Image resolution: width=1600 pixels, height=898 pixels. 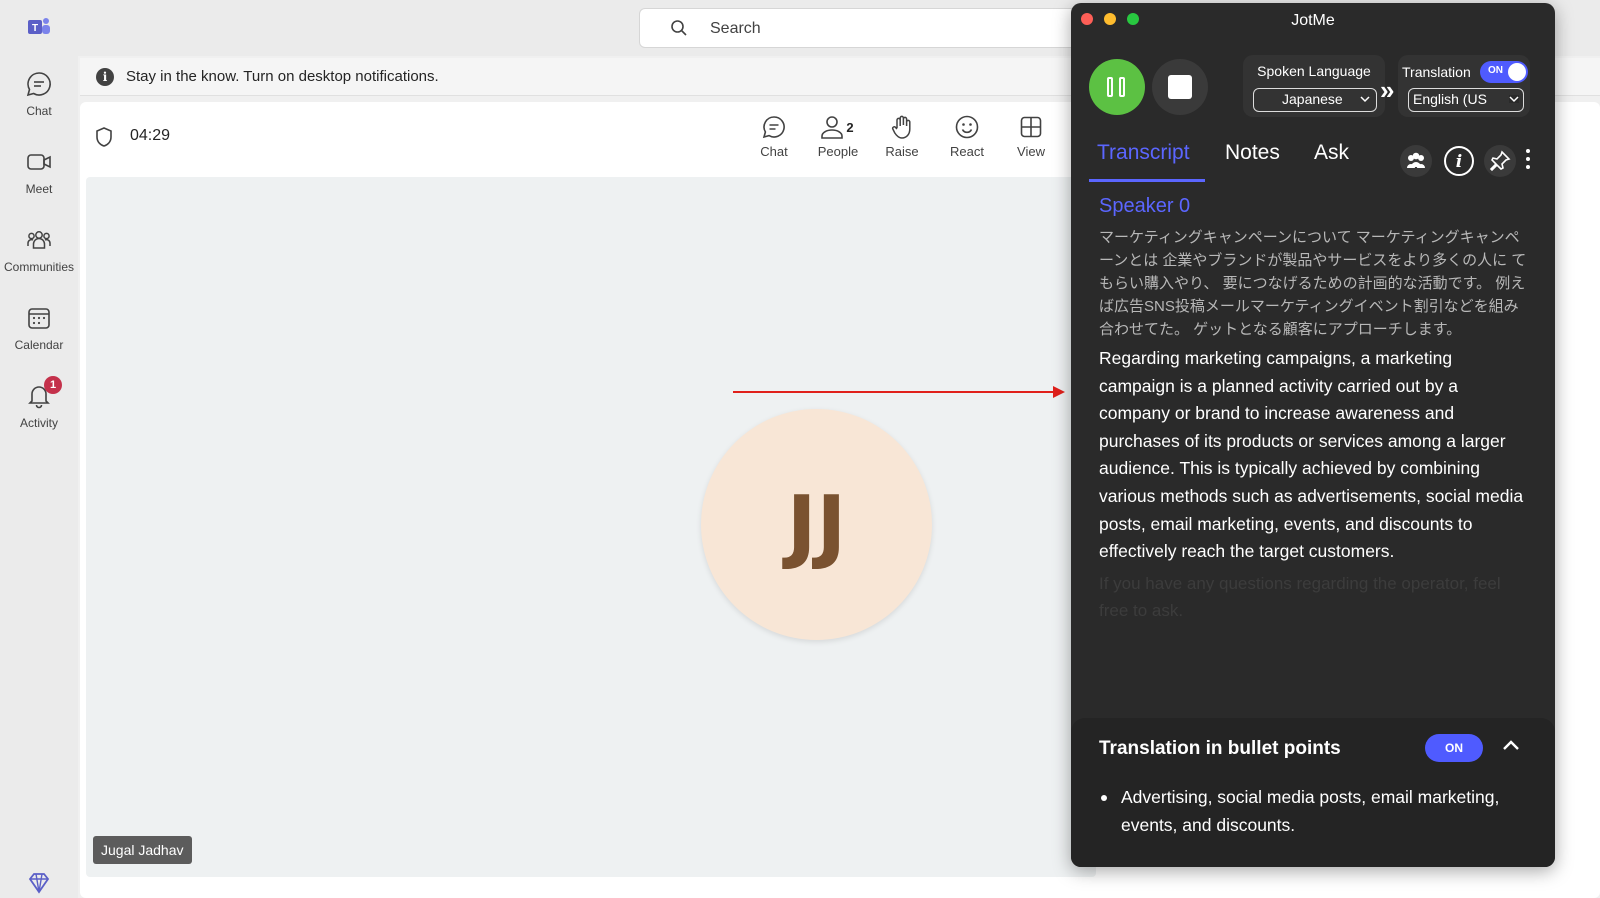 I want to click on meeting-people-label: People, so click(x=838, y=151).